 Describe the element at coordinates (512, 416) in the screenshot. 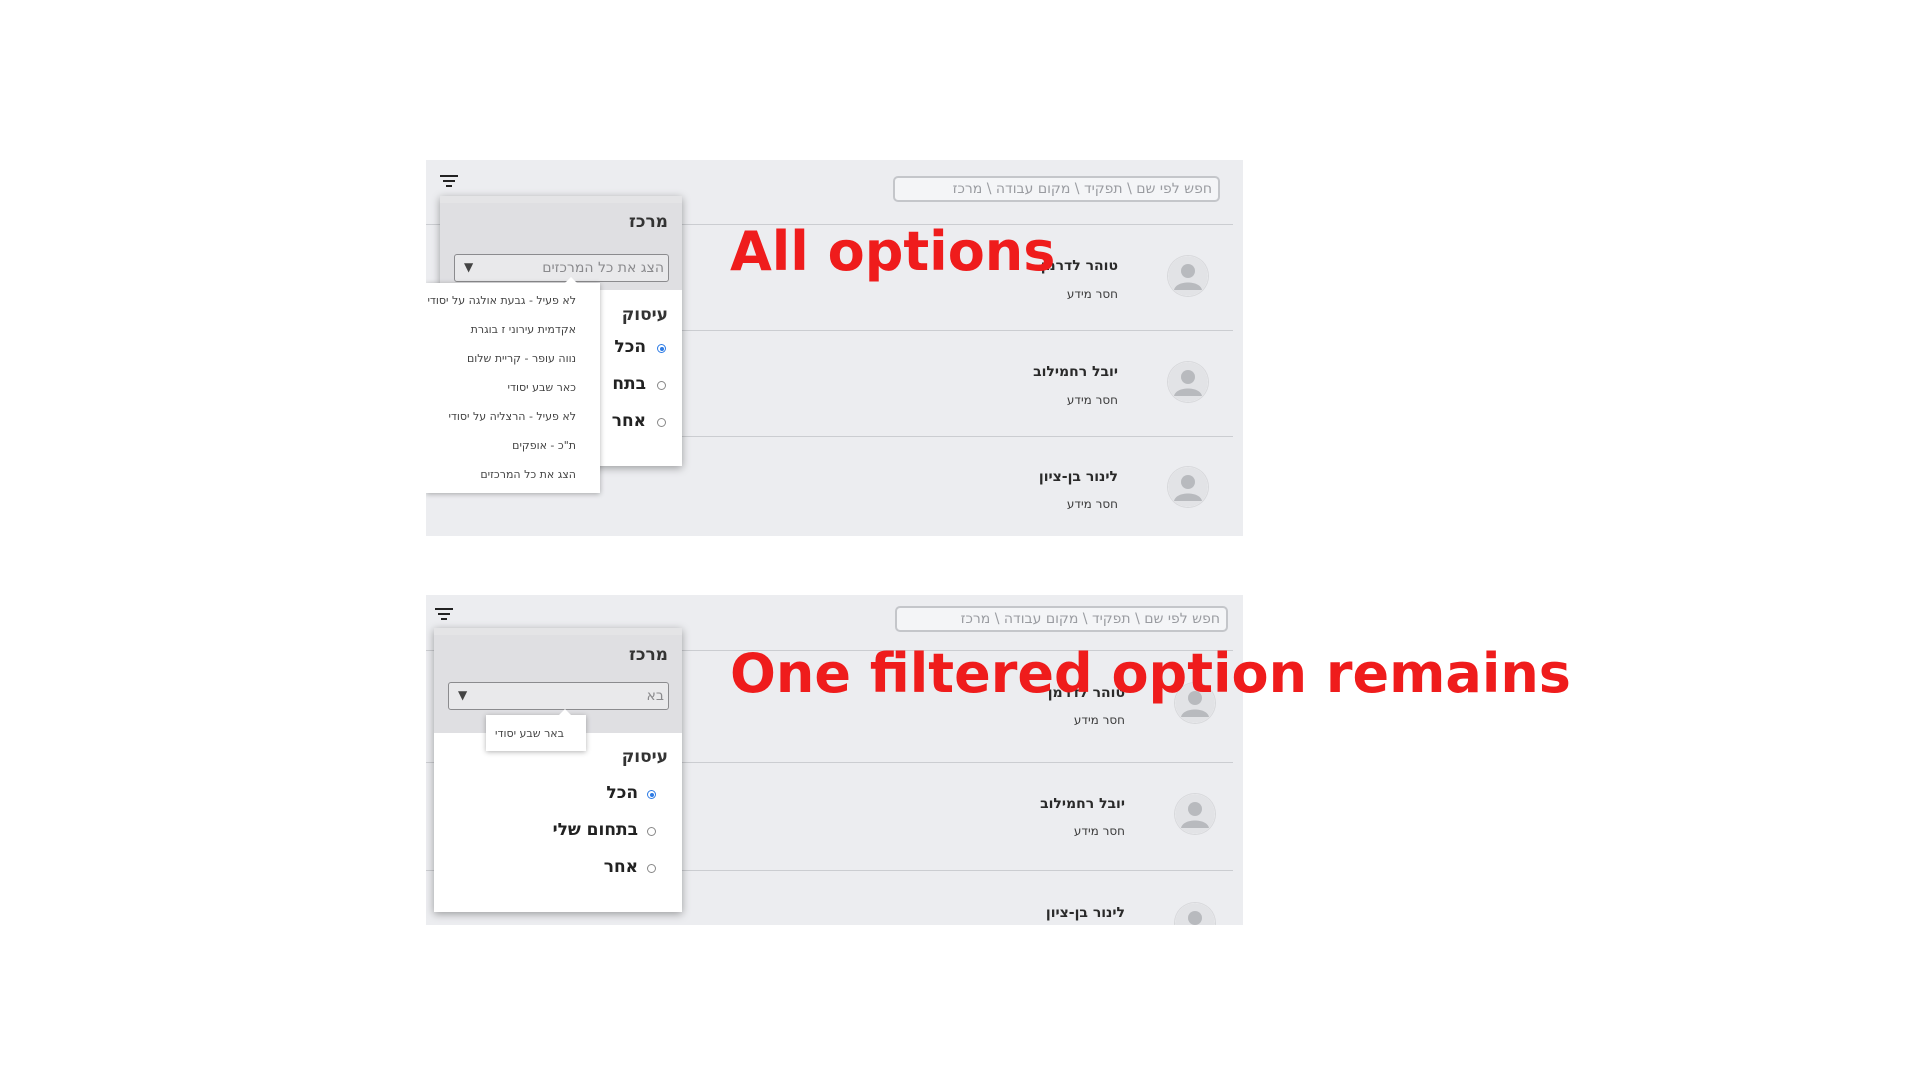

I see `dropdown-option: לא פעיל - הרצליה על יסודי` at that location.